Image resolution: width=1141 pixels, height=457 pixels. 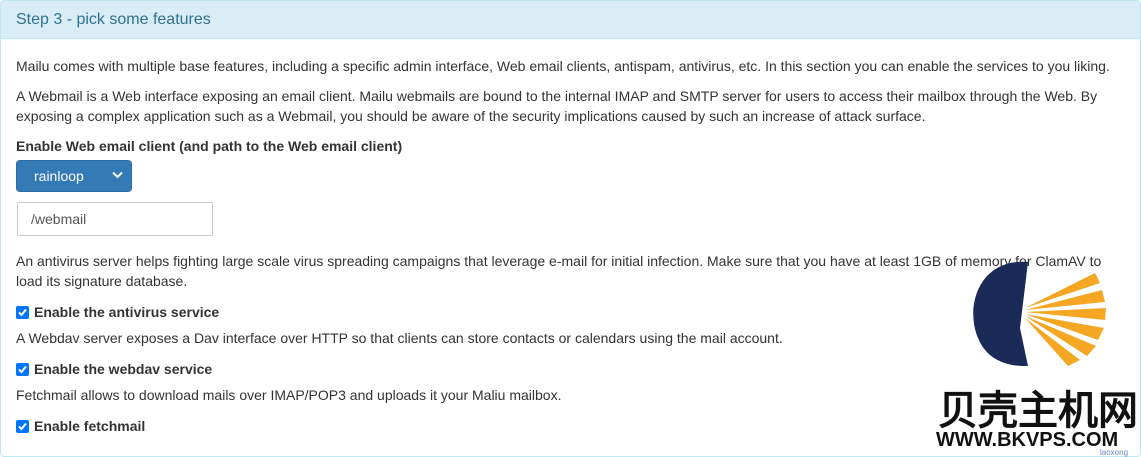 I want to click on antivirus-option: Enable the antivirus service, so click(x=117, y=312).